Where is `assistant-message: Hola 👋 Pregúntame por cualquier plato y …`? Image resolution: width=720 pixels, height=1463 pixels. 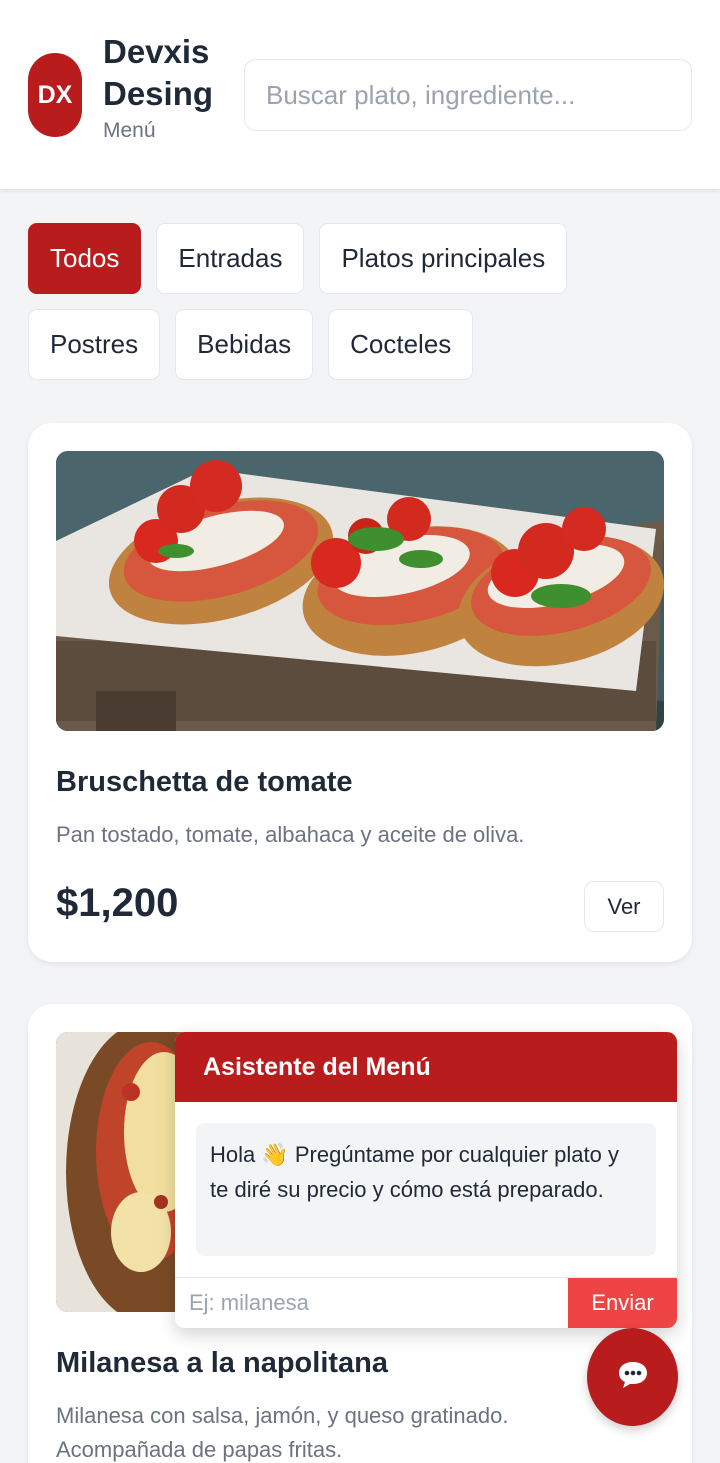
assistant-message: Hola 👋 Pregúntame por cualquier plato y … is located at coordinates (426, 1189).